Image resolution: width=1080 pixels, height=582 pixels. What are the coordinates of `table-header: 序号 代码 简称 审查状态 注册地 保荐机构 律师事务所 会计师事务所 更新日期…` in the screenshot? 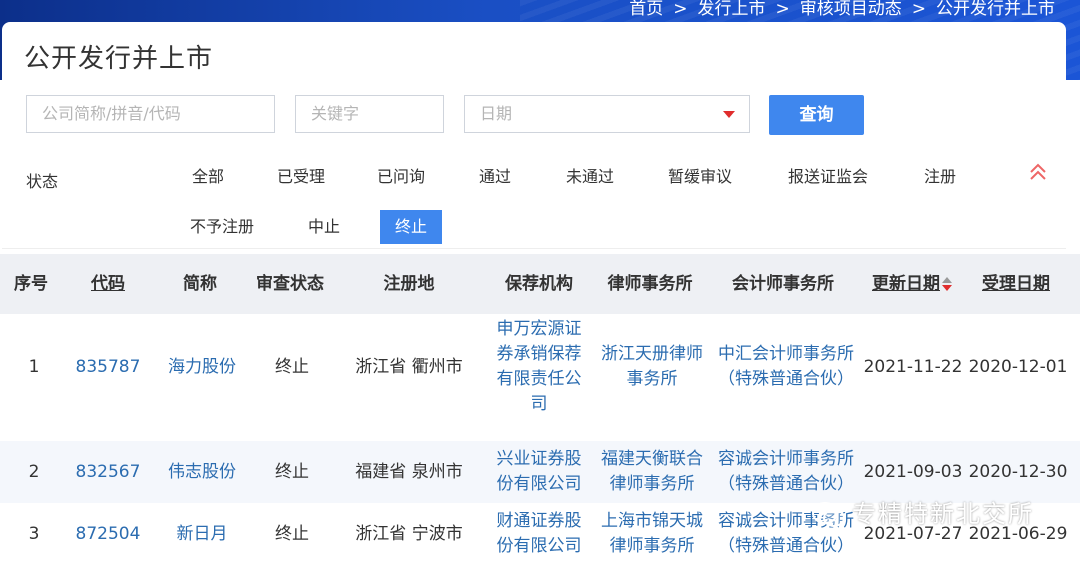 It's located at (540, 284).